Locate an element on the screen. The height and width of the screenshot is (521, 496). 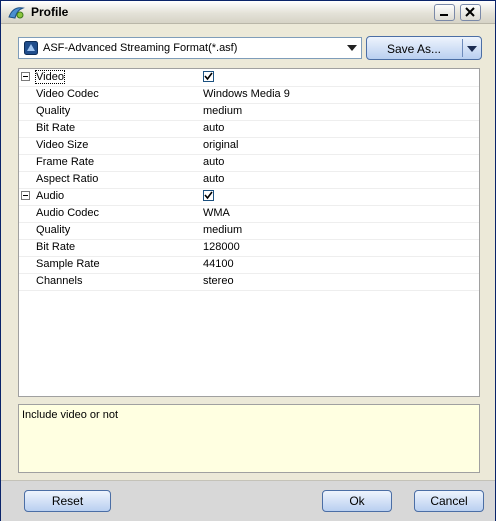
group-row-video: Video is located at coordinates (249, 78).